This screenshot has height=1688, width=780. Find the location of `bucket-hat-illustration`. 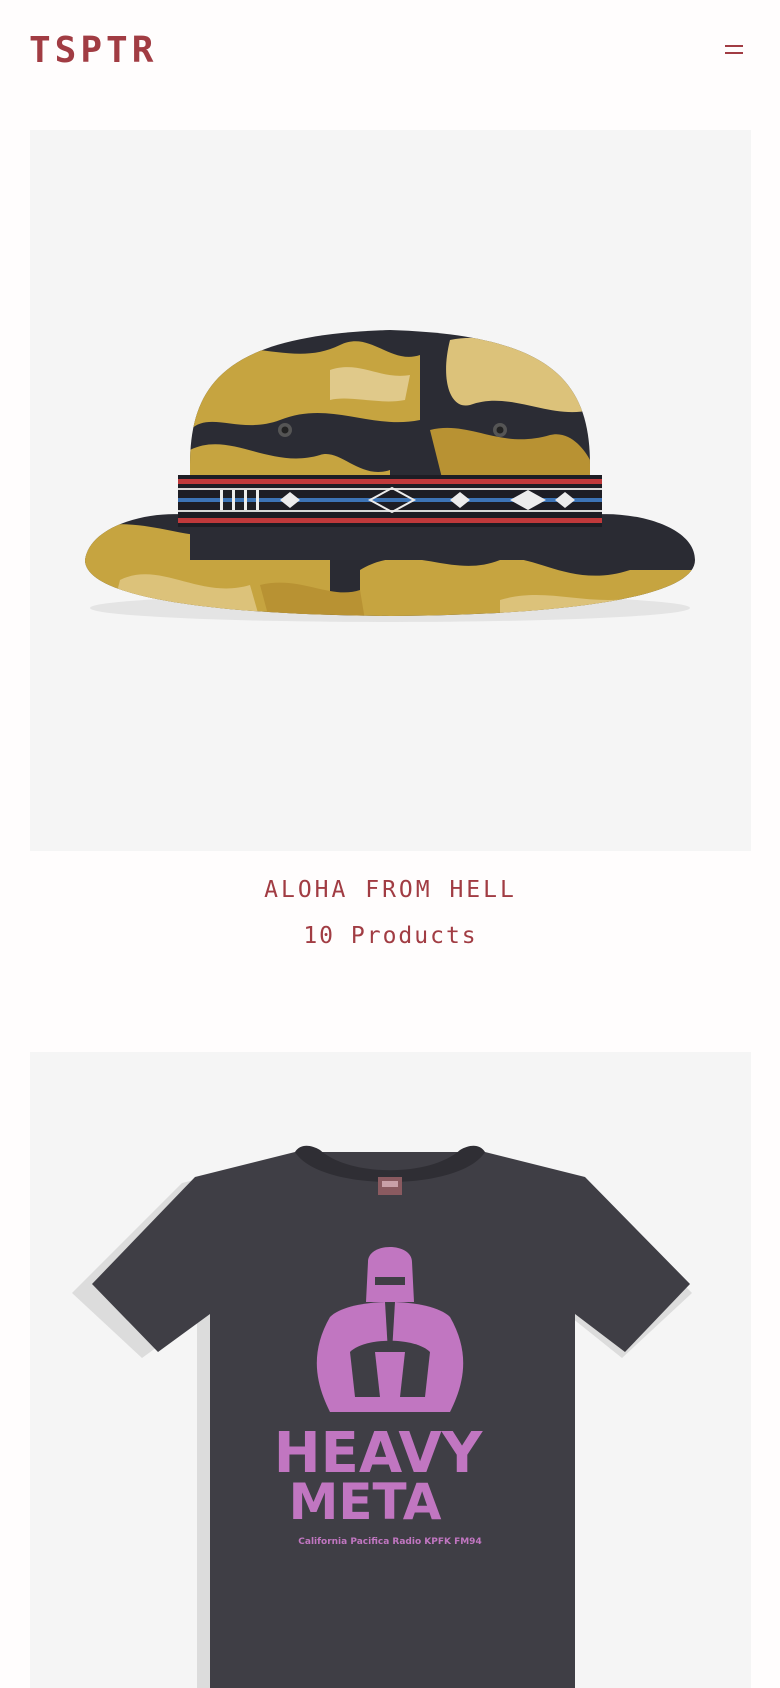

bucket-hat-illustration is located at coordinates (390, 476).